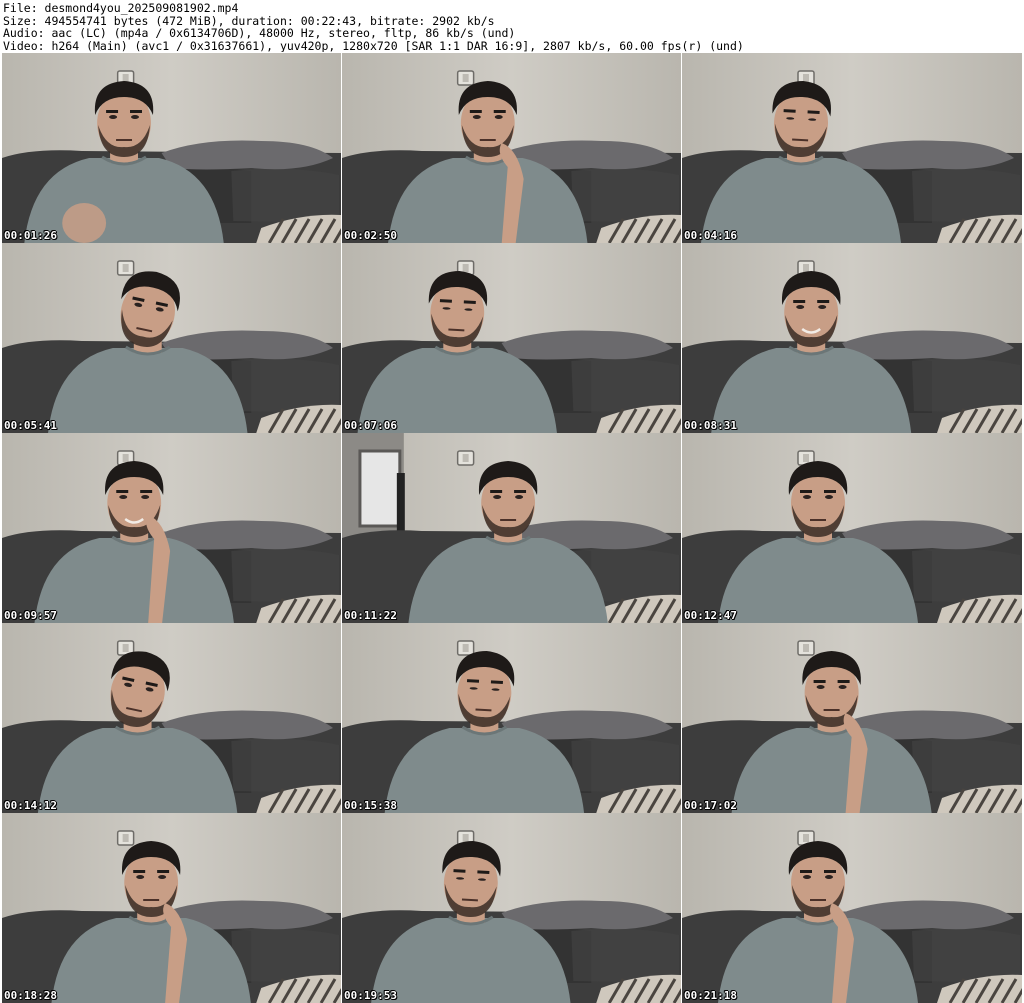  I want to click on thumbnail-timestamp: 00:11:22, so click(370, 615).